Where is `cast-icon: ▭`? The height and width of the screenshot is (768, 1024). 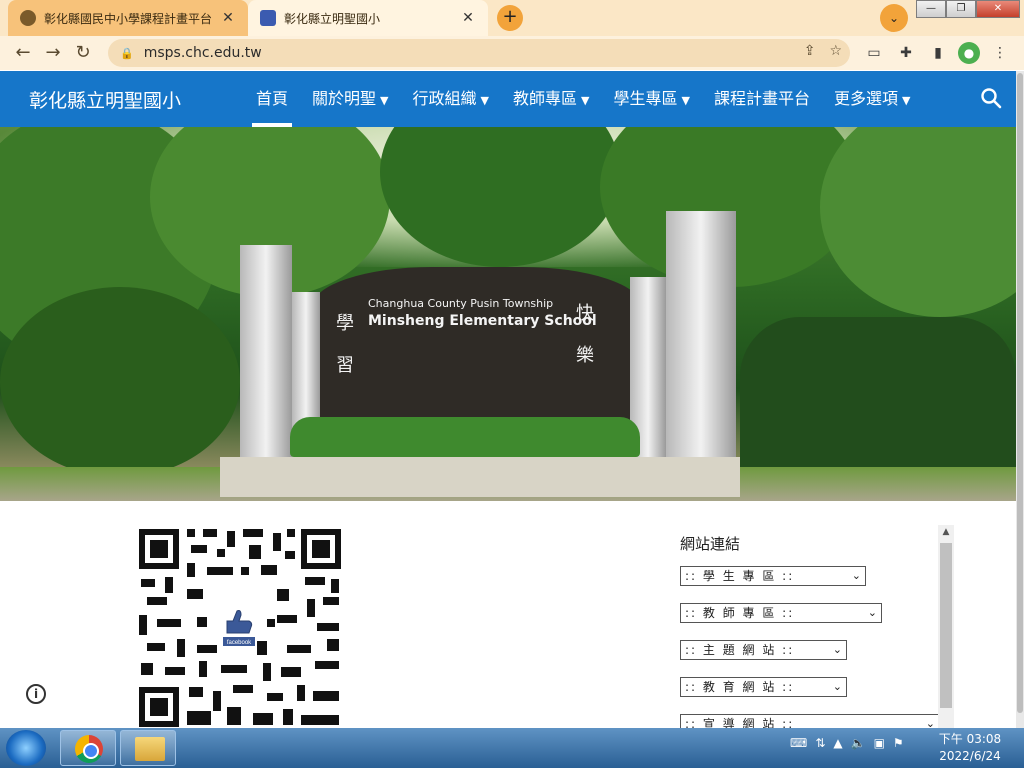 cast-icon: ▭ is located at coordinates (874, 53).